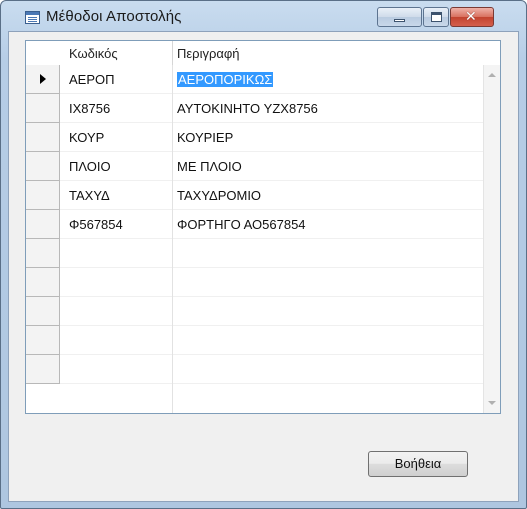 This screenshot has width=527, height=509. What do you see at coordinates (255, 137) in the screenshot?
I see `table-row: ΚΟΥΡ ΚΟΥΡΙΕΡ` at bounding box center [255, 137].